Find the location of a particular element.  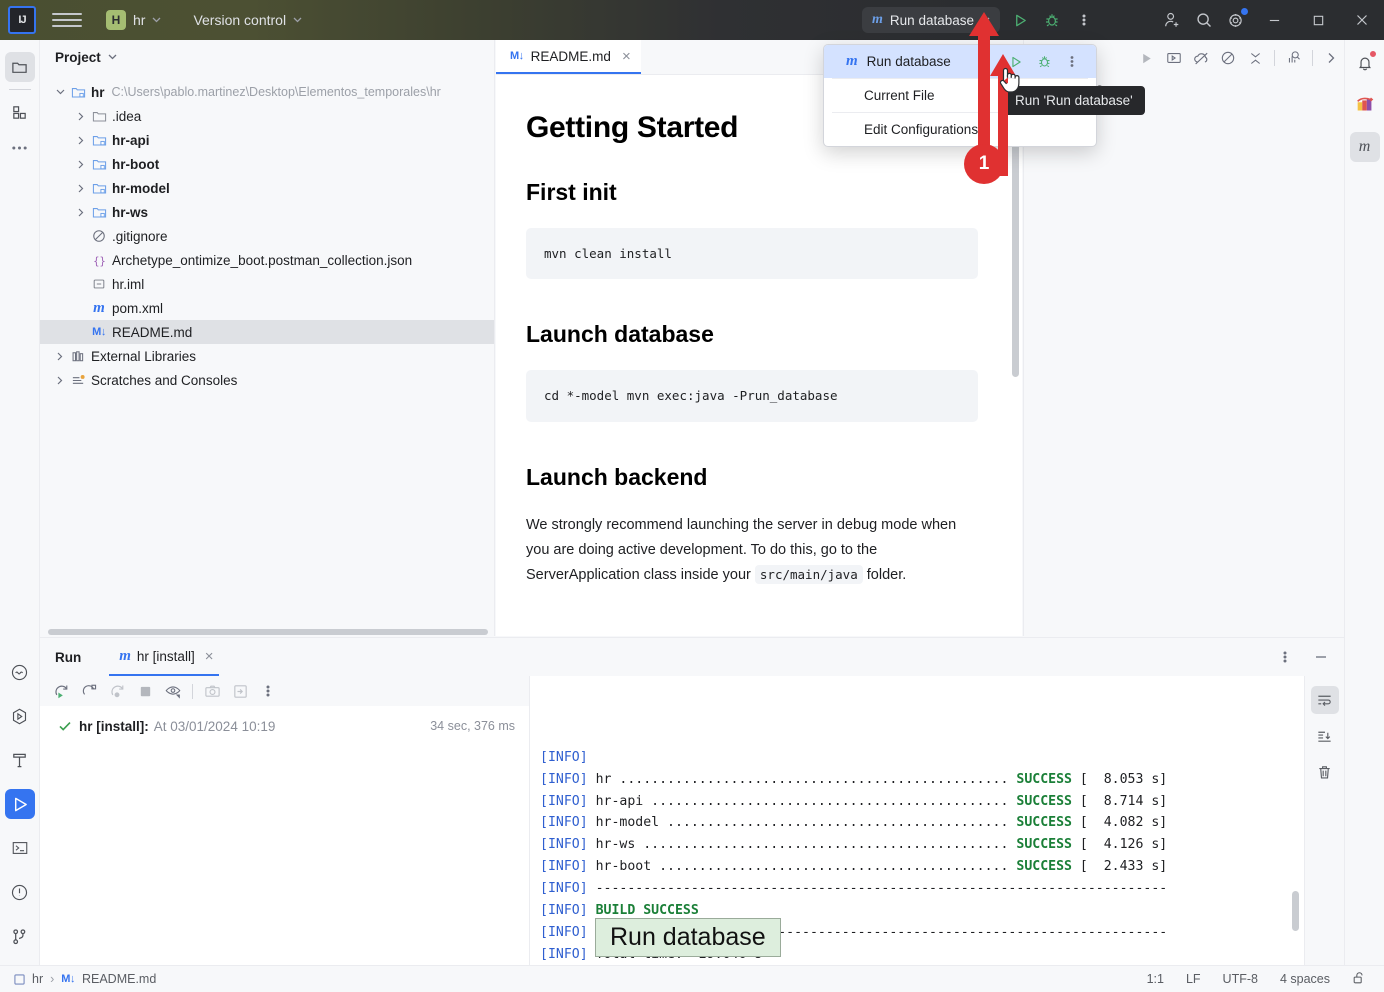

close-window-button is located at coordinates (1362, 20).